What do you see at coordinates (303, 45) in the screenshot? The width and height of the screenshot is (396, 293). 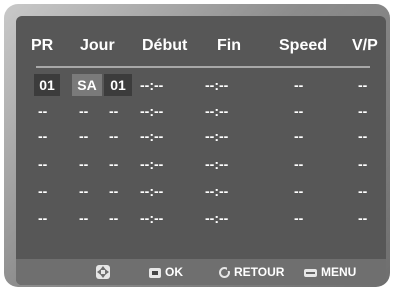 I see `header-speed: Speed` at bounding box center [303, 45].